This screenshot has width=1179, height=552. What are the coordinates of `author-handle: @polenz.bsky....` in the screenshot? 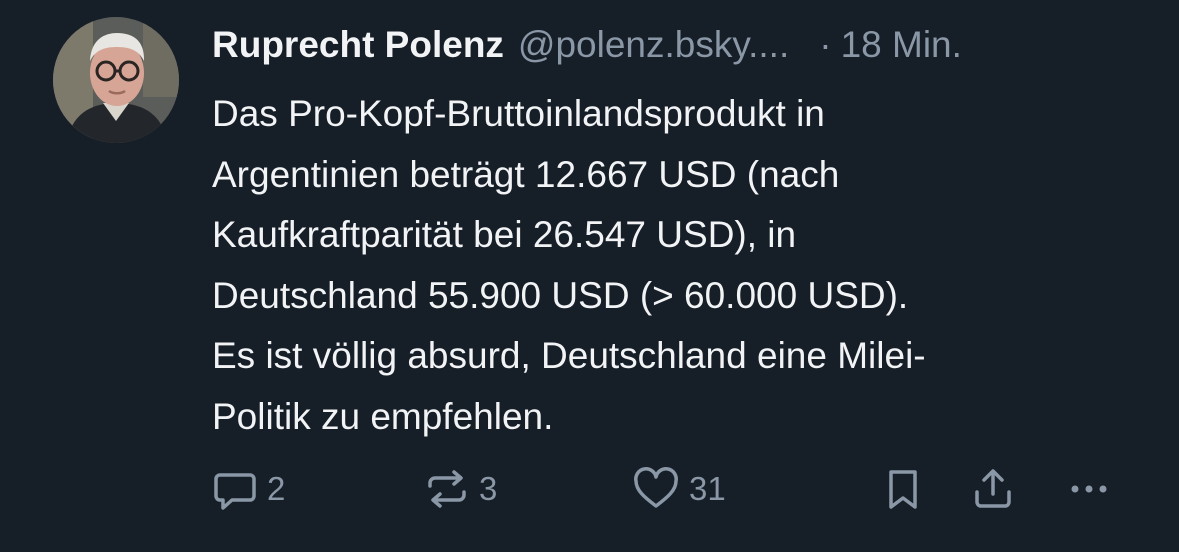 It's located at (653, 45).